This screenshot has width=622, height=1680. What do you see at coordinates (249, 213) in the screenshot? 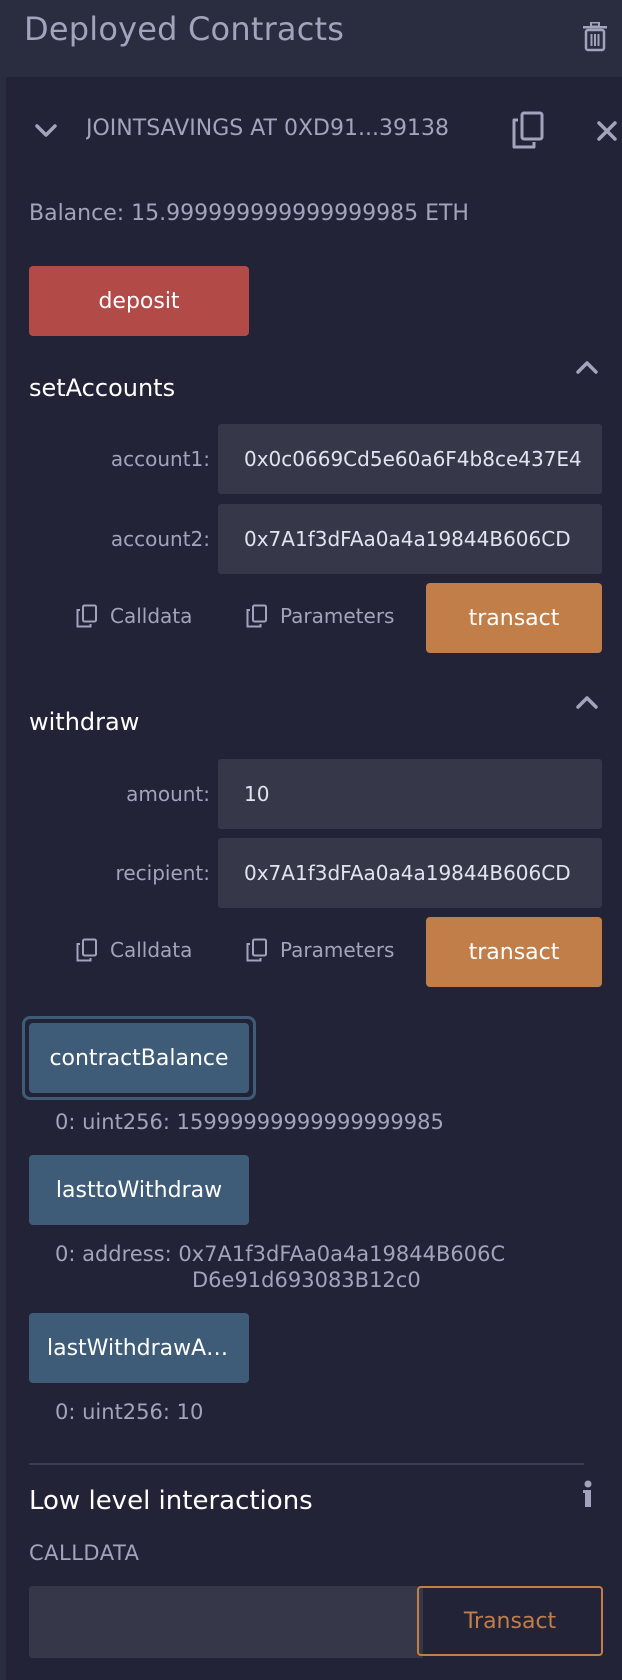
I see `contract-balance: Balance: 15.999999999999999985 ETH` at bounding box center [249, 213].